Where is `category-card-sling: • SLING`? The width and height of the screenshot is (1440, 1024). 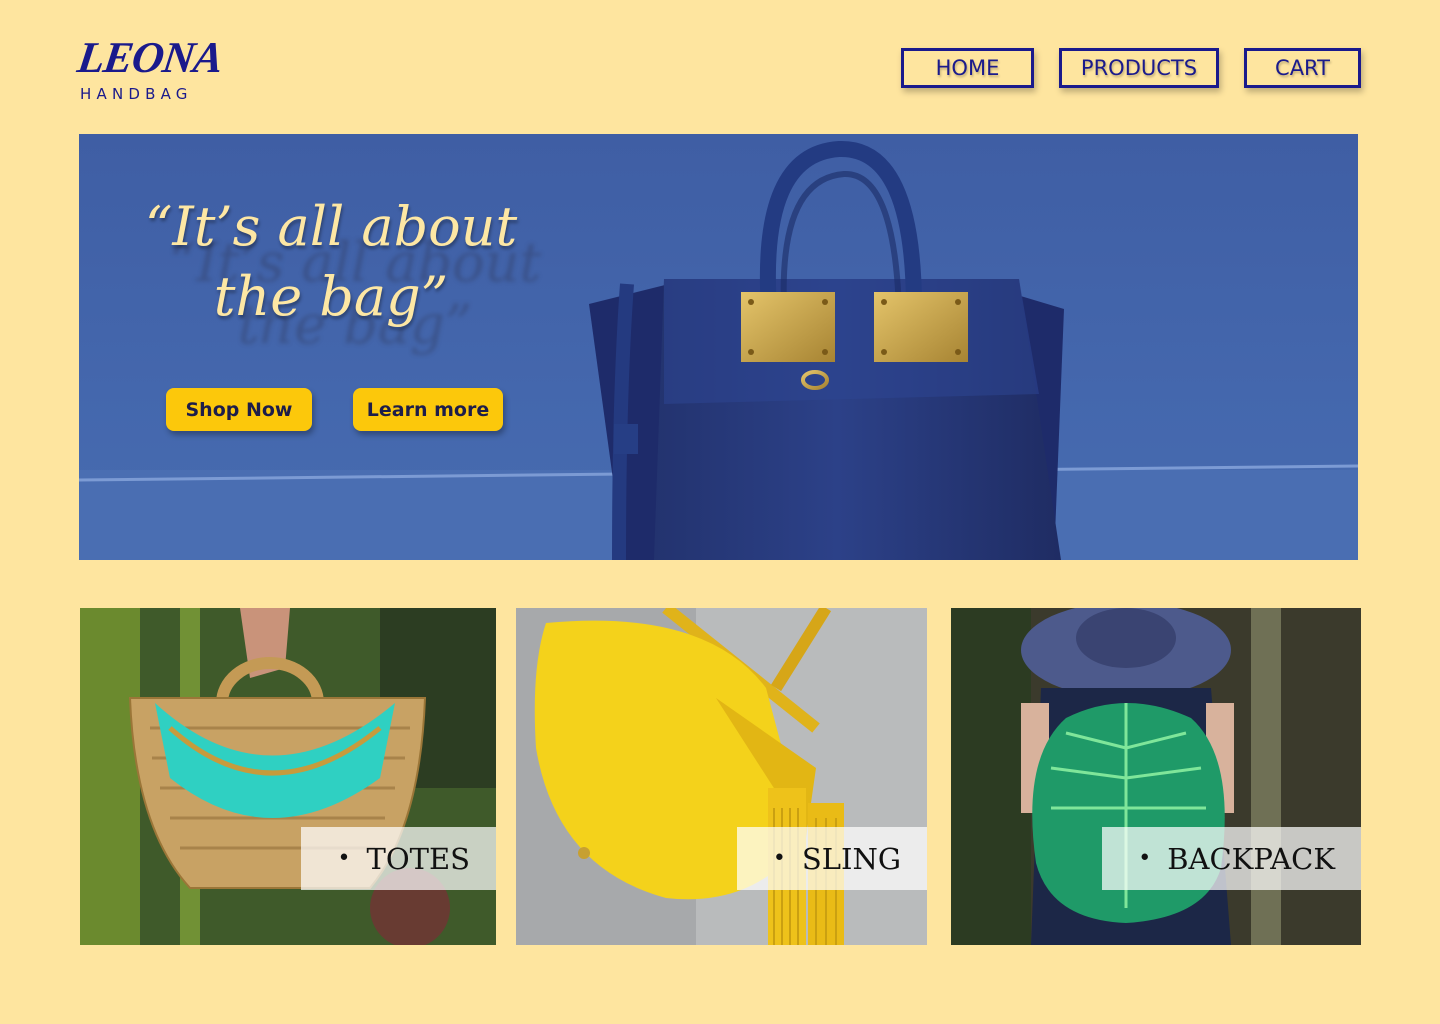
category-card-sling: • SLING is located at coordinates (721, 776).